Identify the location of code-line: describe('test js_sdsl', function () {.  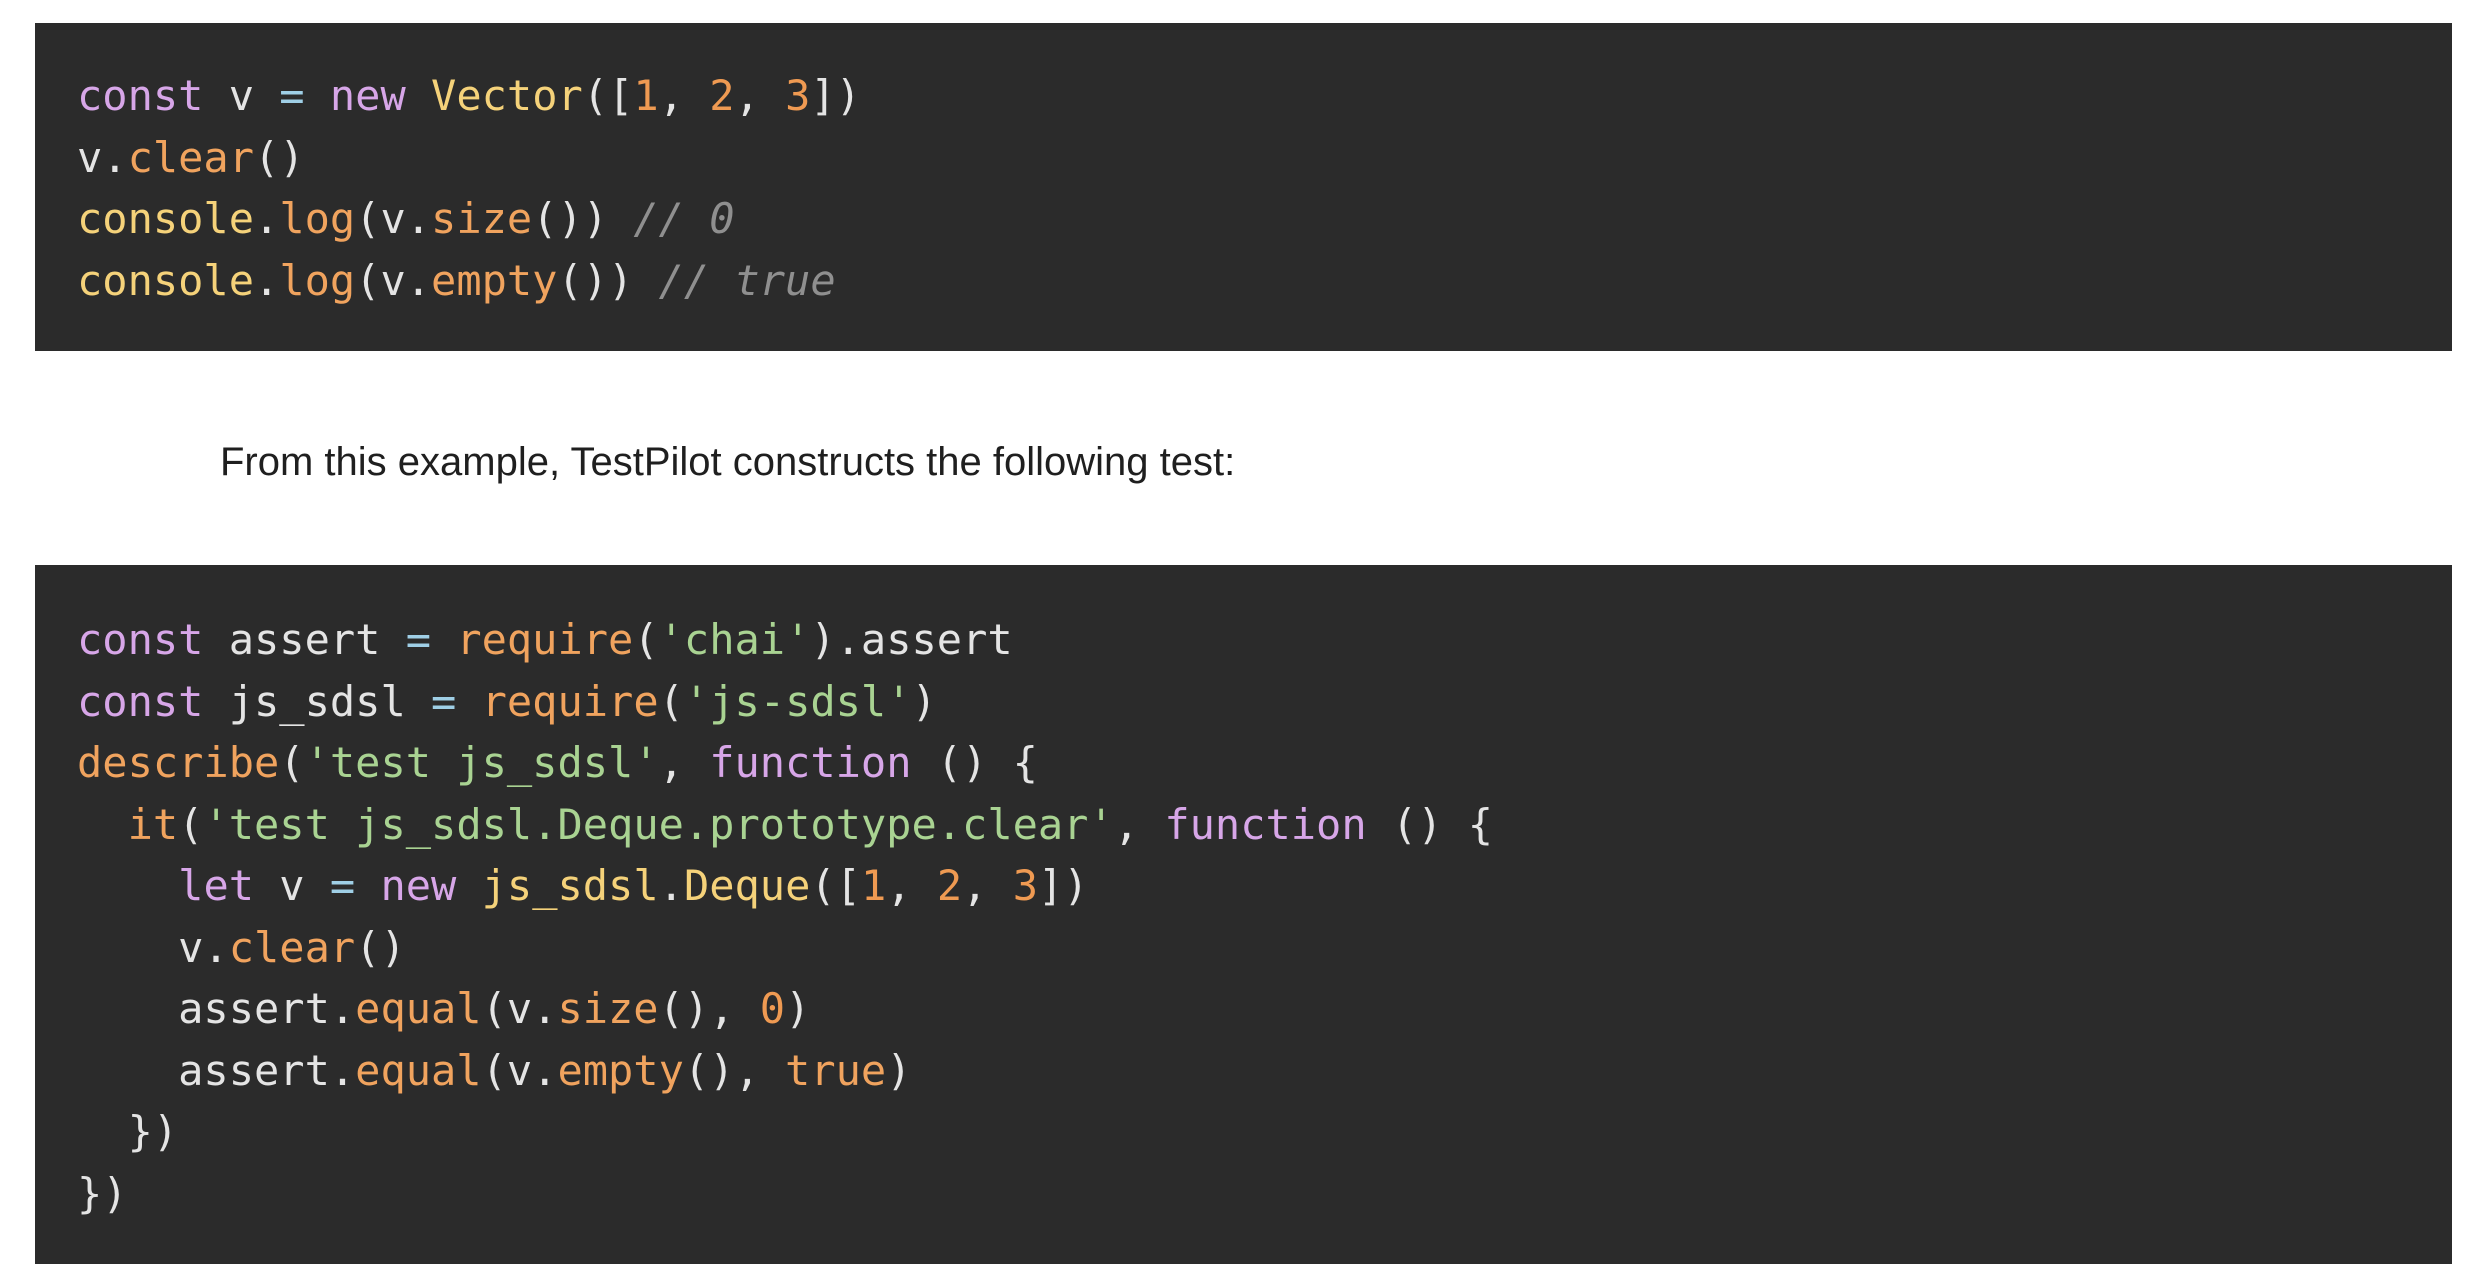
(1243, 763).